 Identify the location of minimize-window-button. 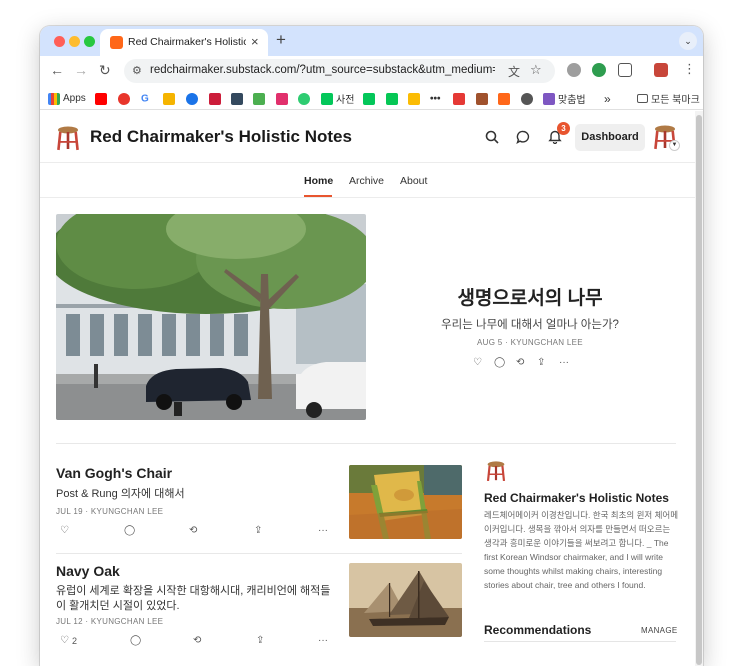
(74, 41).